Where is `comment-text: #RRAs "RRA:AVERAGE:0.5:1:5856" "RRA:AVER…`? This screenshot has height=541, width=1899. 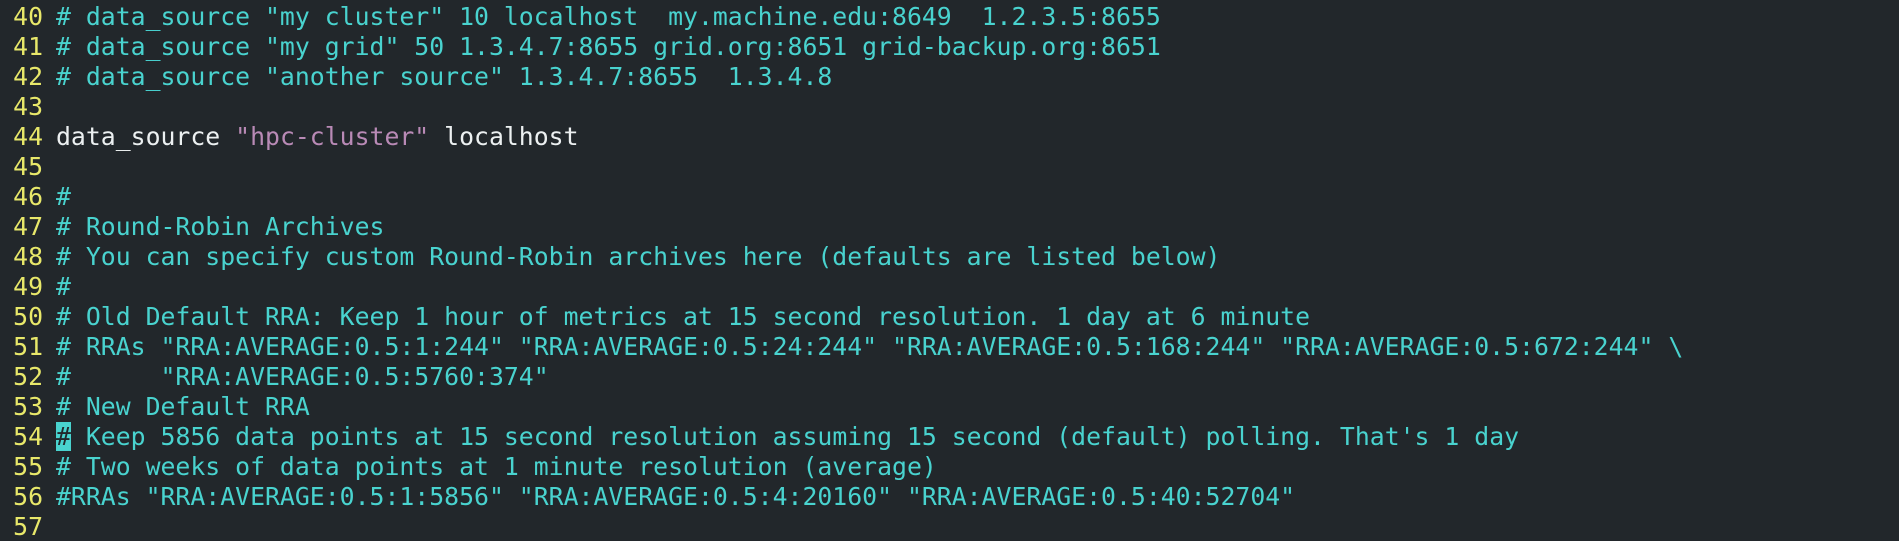
comment-text: #RRAs "RRA:AVERAGE:0.5:1:5856" "RRA:AVER… is located at coordinates (676, 496).